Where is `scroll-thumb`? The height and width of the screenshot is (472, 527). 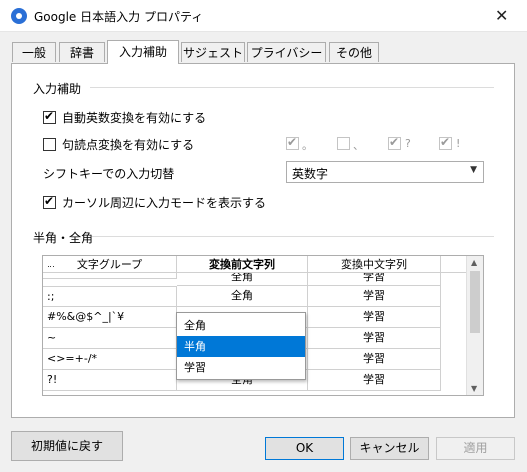 scroll-thumb is located at coordinates (475, 302).